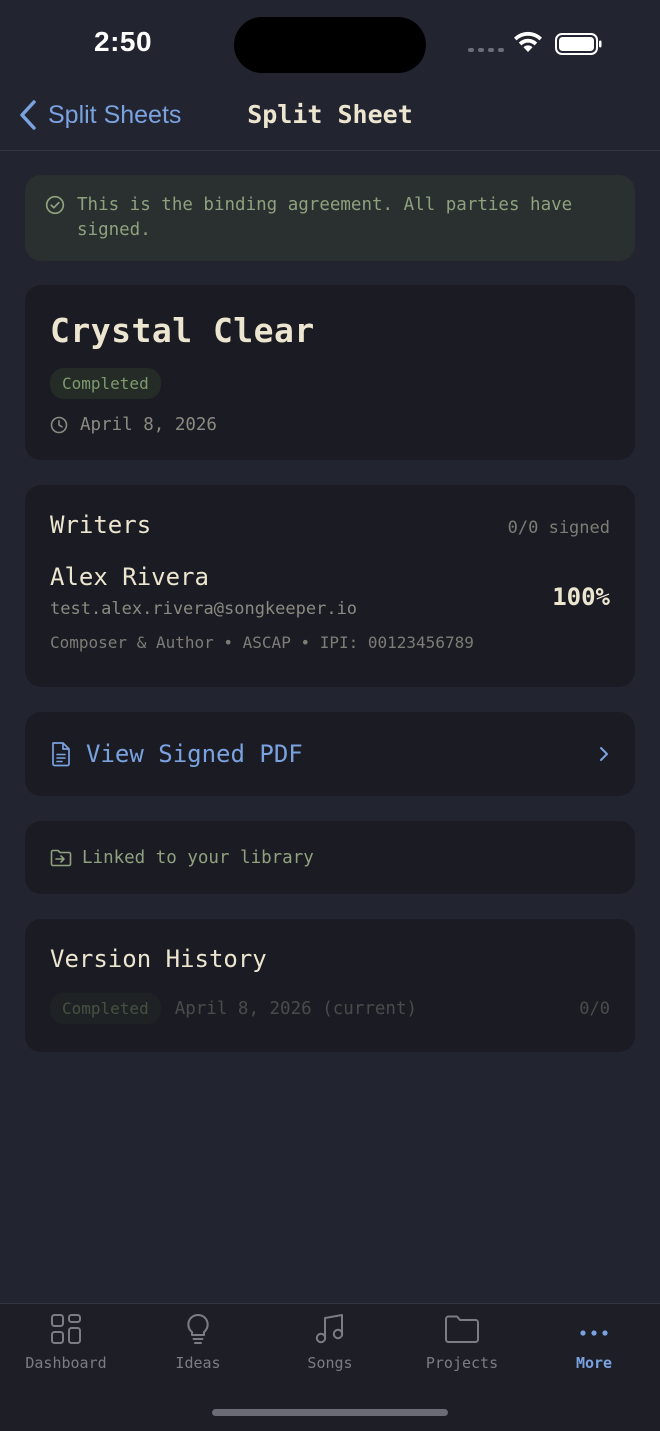  Describe the element at coordinates (296, 1008) in the screenshot. I see `version-date: April 8, 2026 (current)` at that location.